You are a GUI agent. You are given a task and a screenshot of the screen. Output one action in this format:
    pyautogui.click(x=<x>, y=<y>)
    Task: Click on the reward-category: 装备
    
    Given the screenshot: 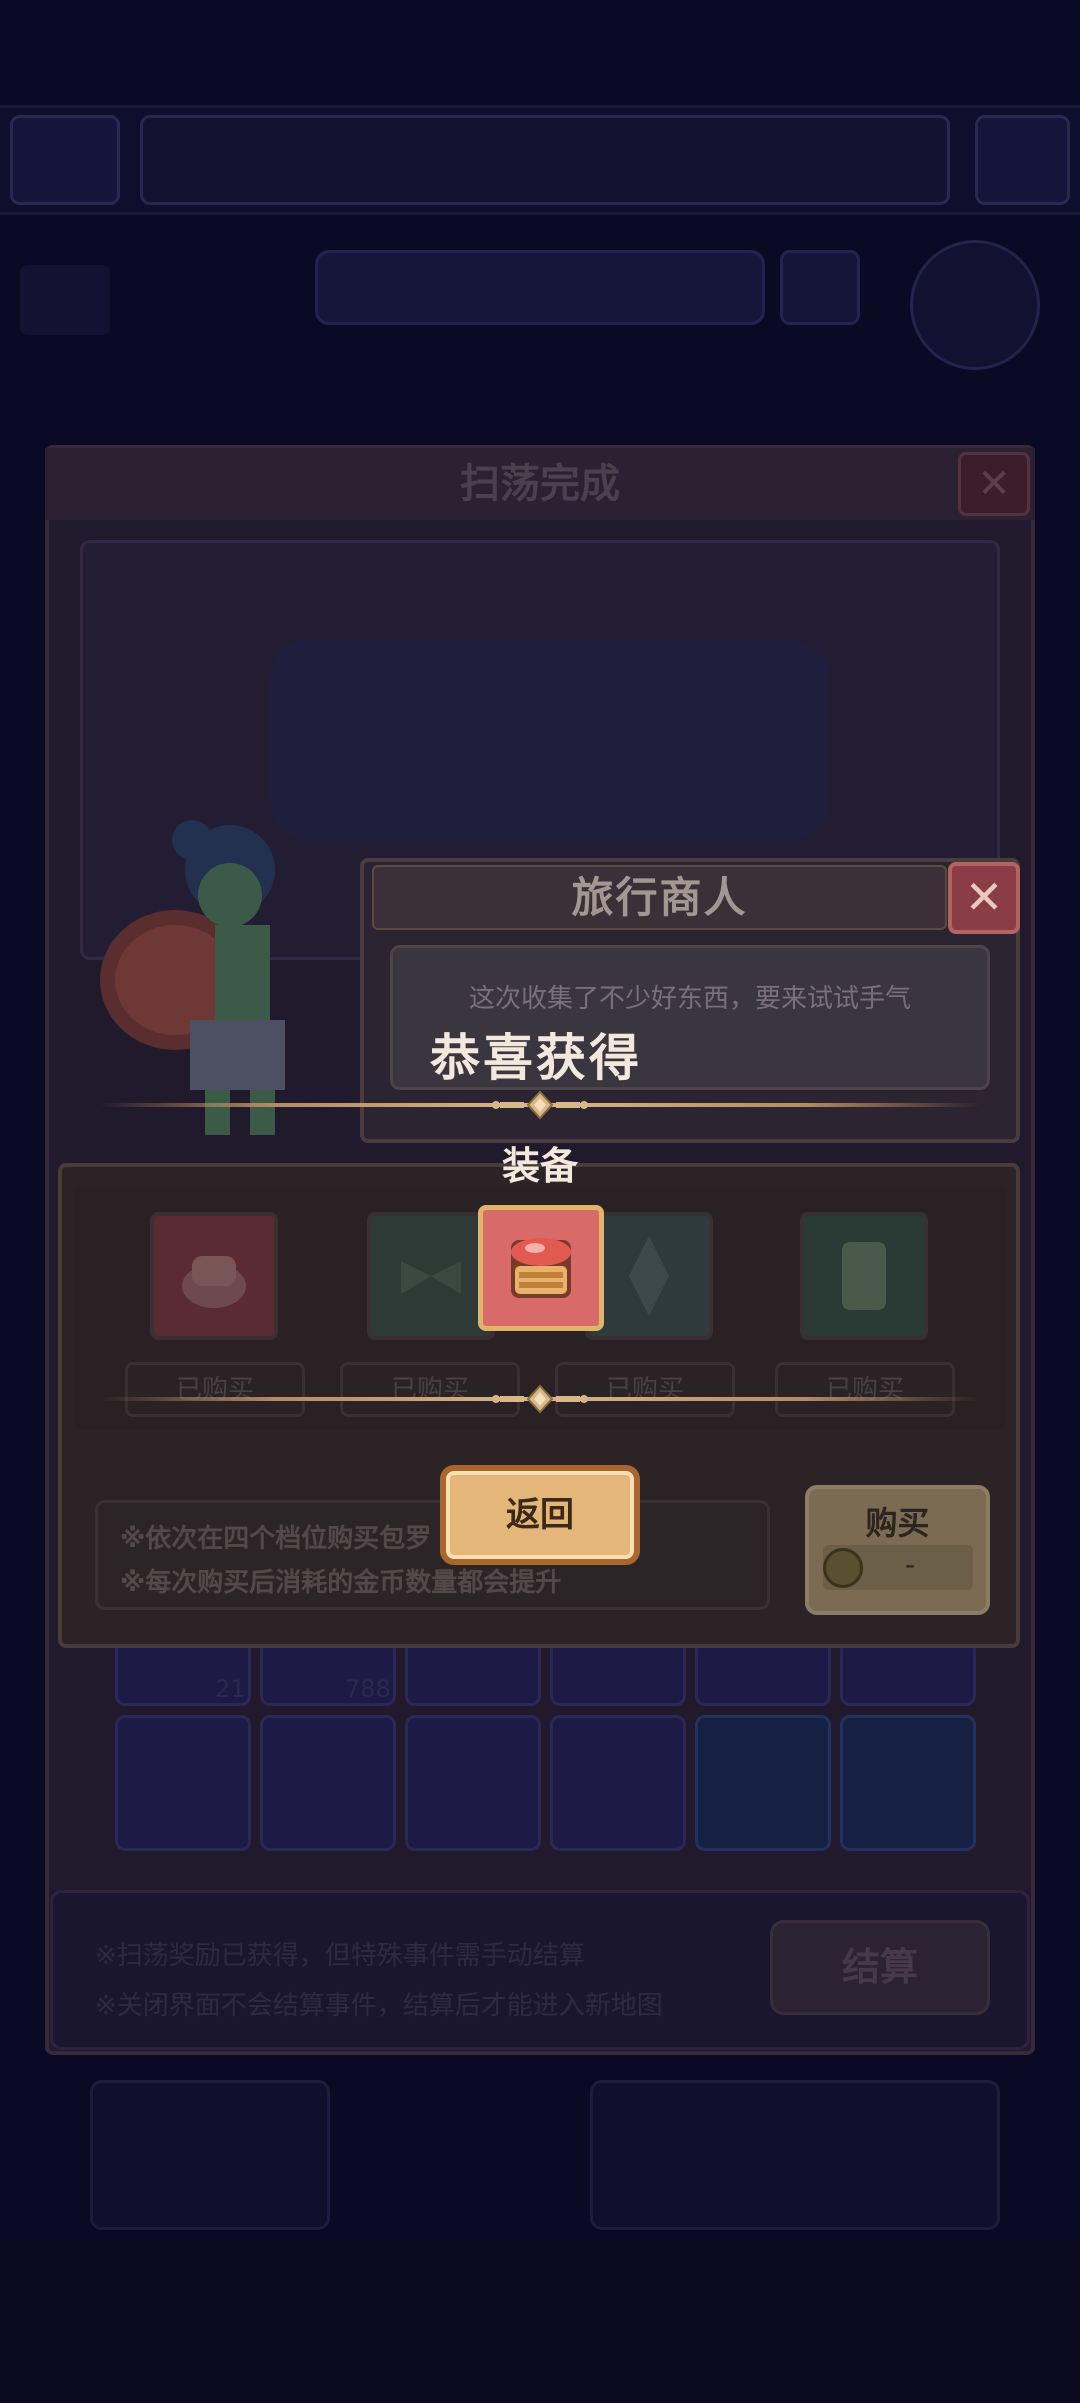 What is the action you would take?
    pyautogui.click(x=539, y=1166)
    